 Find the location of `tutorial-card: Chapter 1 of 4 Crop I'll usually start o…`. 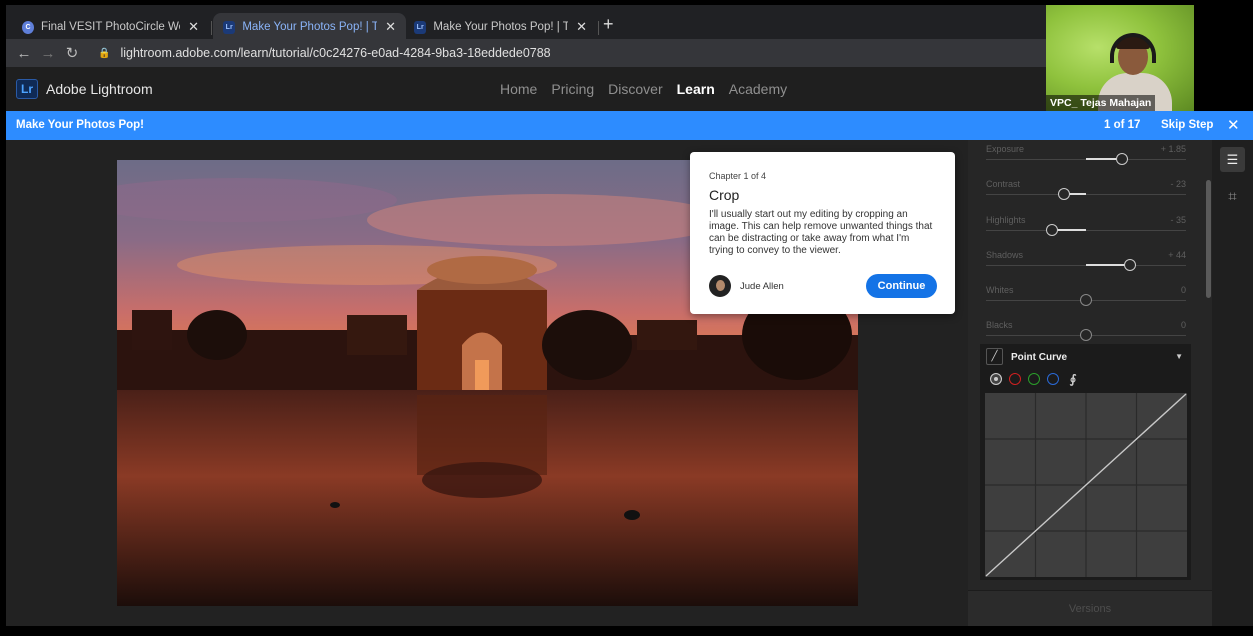

tutorial-card: Chapter 1 of 4 Crop I'll usually start o… is located at coordinates (822, 233).